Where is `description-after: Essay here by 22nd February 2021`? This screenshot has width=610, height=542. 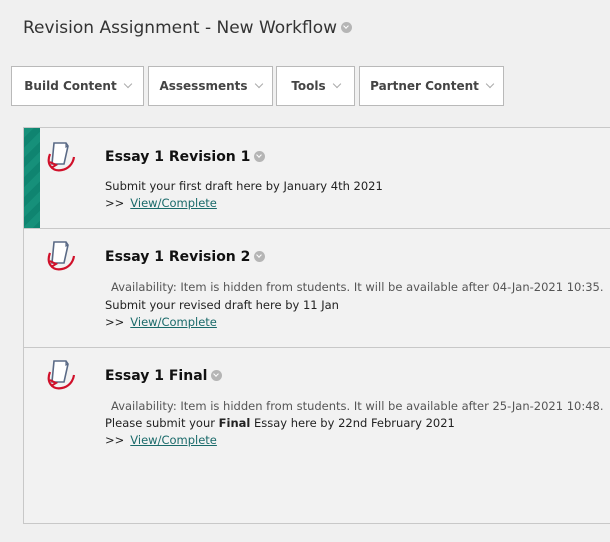
description-after: Essay here by 22nd February 2021 is located at coordinates (354, 423).